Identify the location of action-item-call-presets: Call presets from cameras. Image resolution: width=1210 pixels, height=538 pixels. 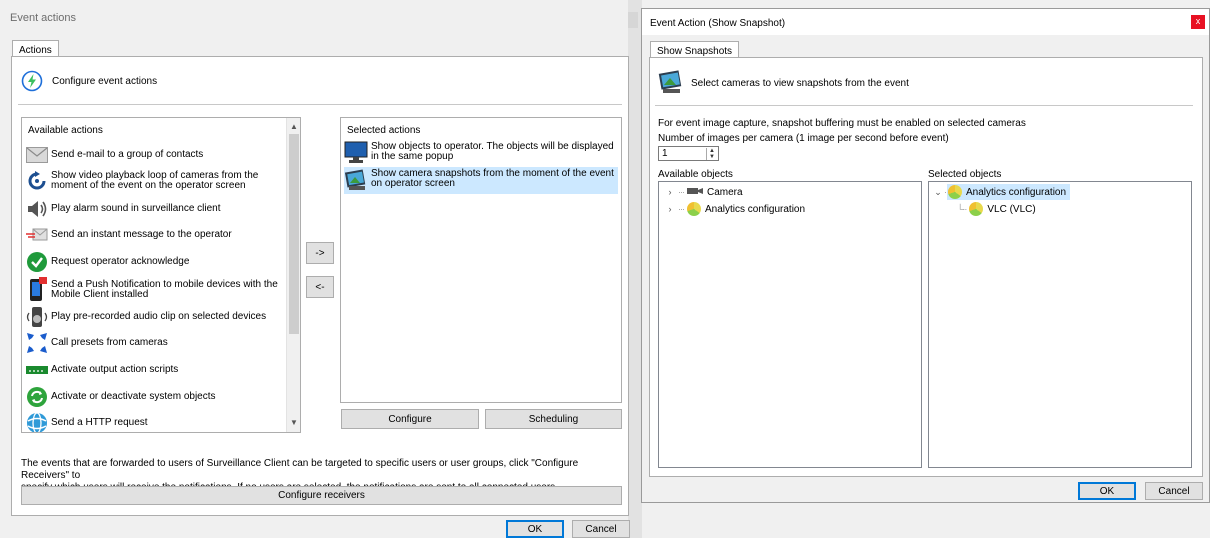
(157, 343).